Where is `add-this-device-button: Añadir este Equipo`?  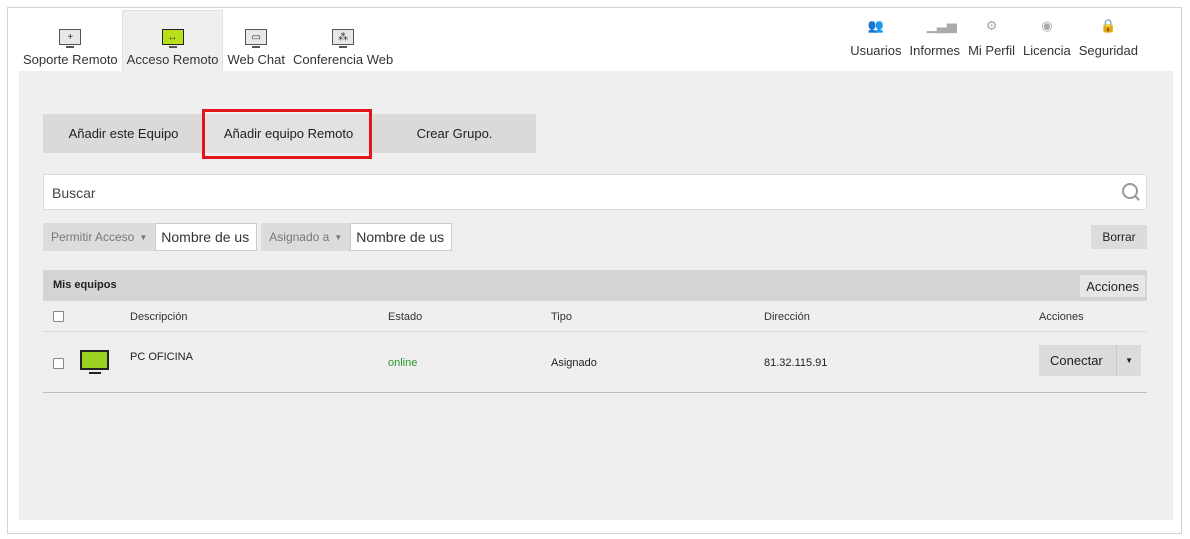 add-this-device-button: Añadir este Equipo is located at coordinates (123, 133).